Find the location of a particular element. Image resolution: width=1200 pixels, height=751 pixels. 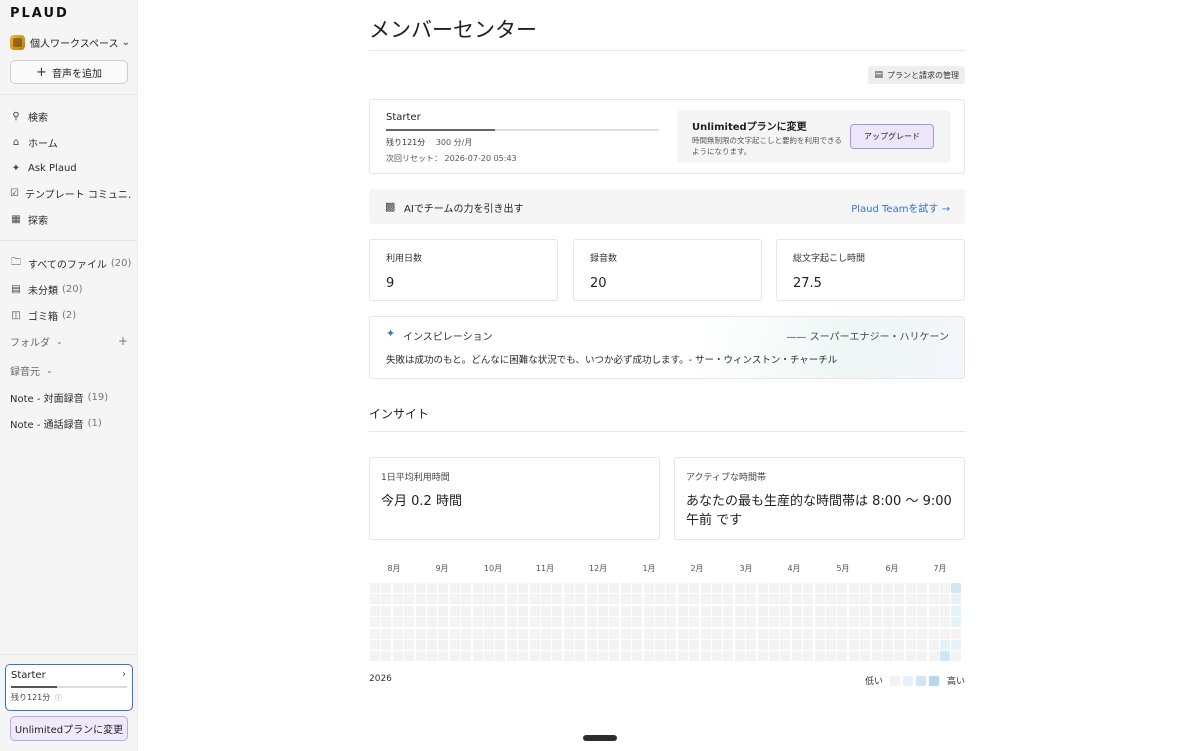

sidebar-item-explore: ▦ 探索 is located at coordinates (71, 219).